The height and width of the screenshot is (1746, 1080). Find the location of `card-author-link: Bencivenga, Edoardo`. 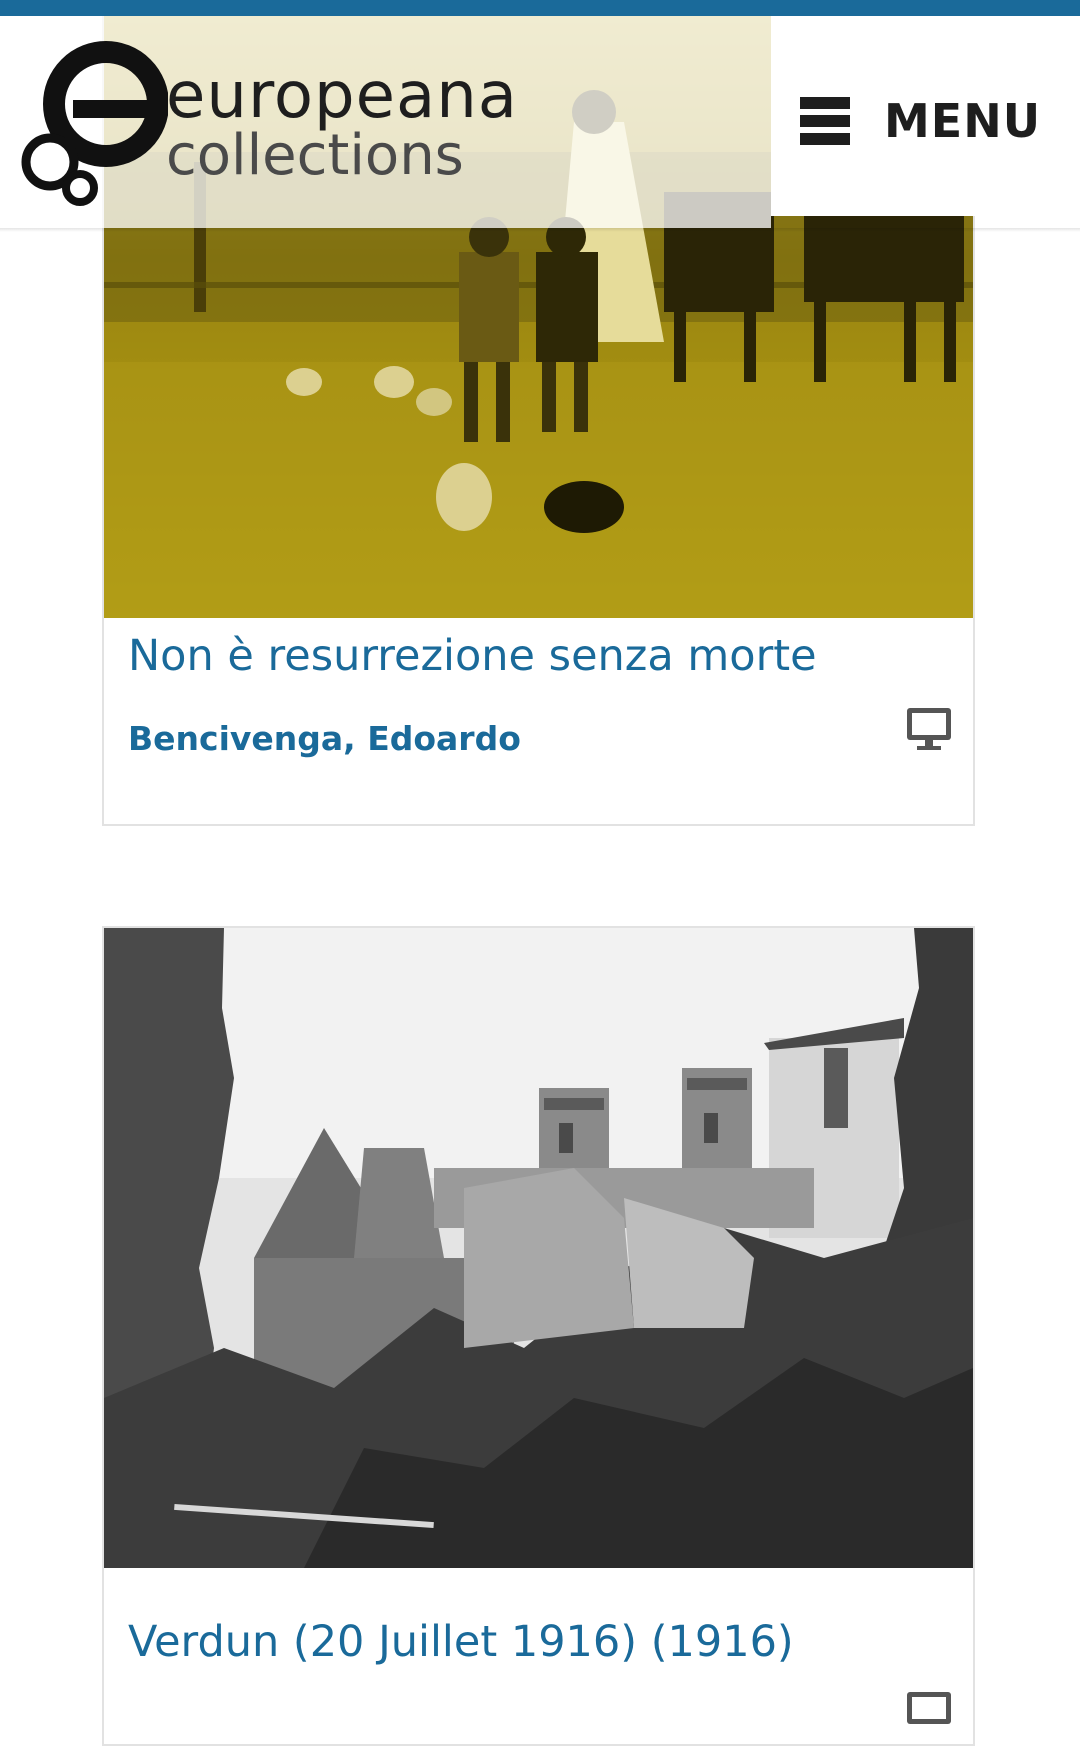

card-author-link: Bencivenga, Edoardo is located at coordinates (324, 739).